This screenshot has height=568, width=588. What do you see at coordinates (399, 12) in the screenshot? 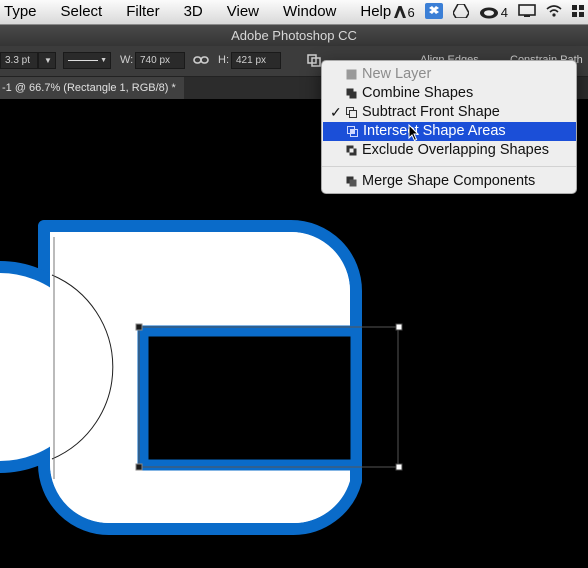
I see `adobe-logo-icon` at bounding box center [399, 12].